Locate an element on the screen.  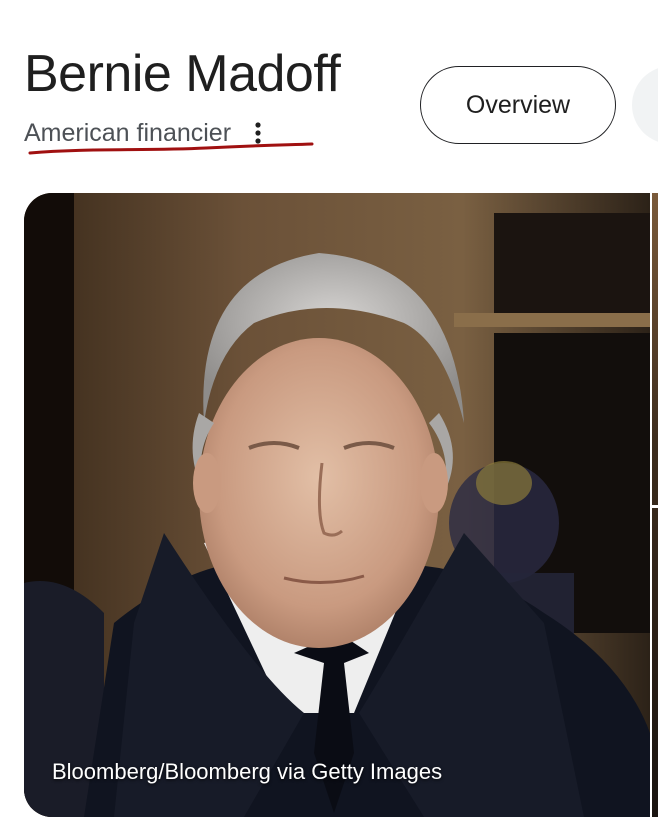
entity-subtitle-row: American financier is located at coordinates (144, 133).